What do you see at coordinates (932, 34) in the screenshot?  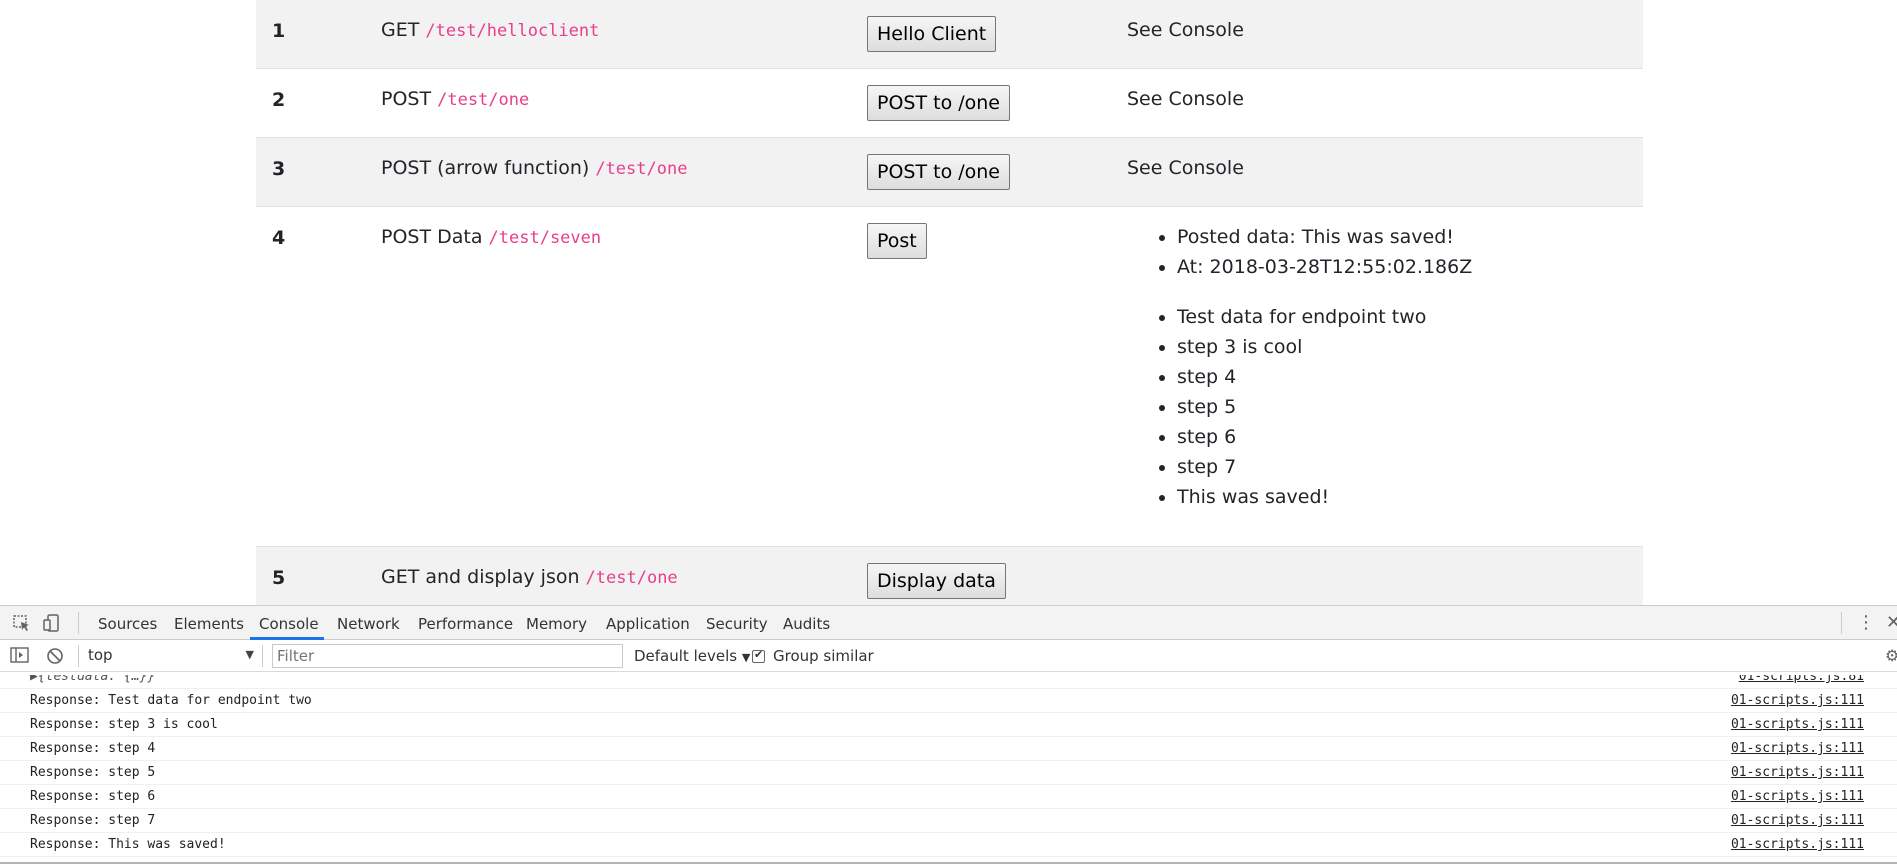 I see `hello-client-button: Hello Client` at bounding box center [932, 34].